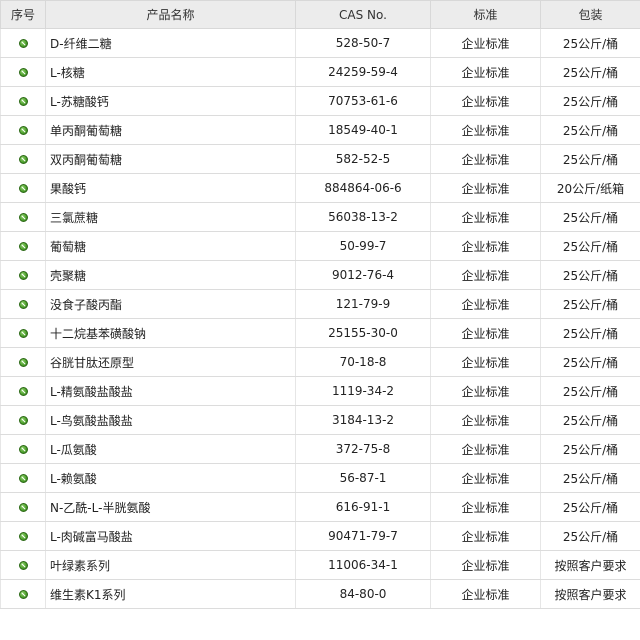 This screenshot has width=640, height=640. Describe the element at coordinates (363, 188) in the screenshot. I see `cas-no-cell: 884864-06-6` at that location.